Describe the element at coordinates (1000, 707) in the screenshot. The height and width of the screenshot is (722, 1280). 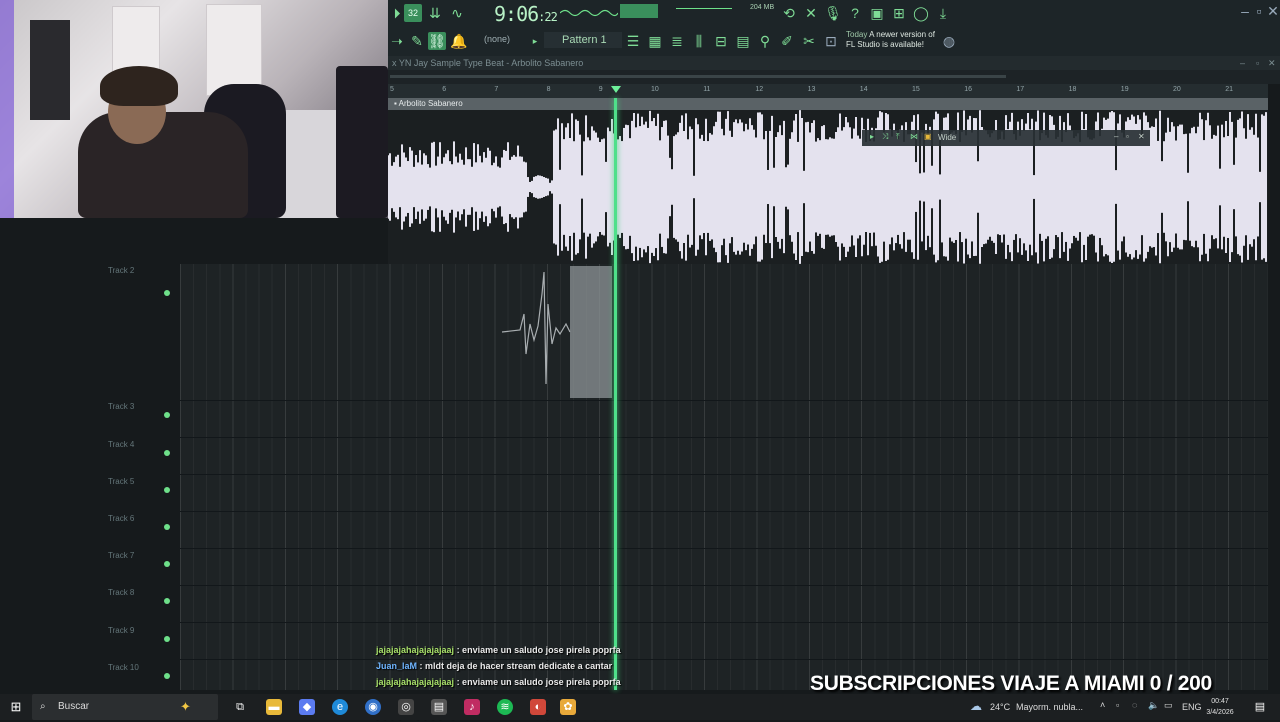
I see `weather-temp: 24°C` at that location.